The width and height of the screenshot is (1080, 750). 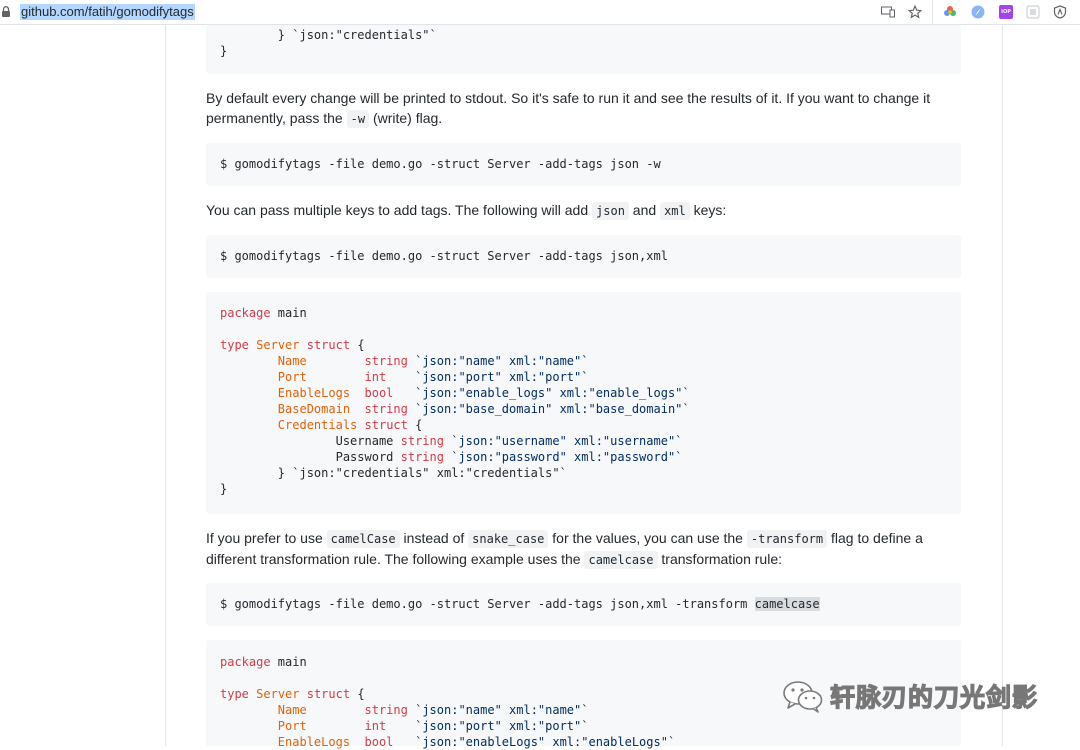 I want to click on paragraph-text: for the values, you can use the, so click(x=647, y=538).